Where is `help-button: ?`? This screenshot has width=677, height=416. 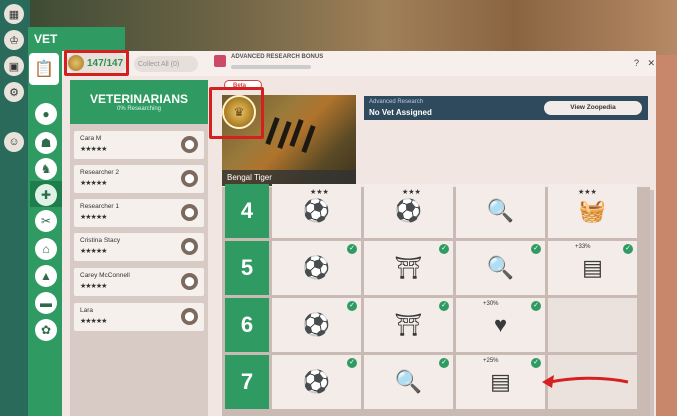
help-button: ? is located at coordinates (636, 63).